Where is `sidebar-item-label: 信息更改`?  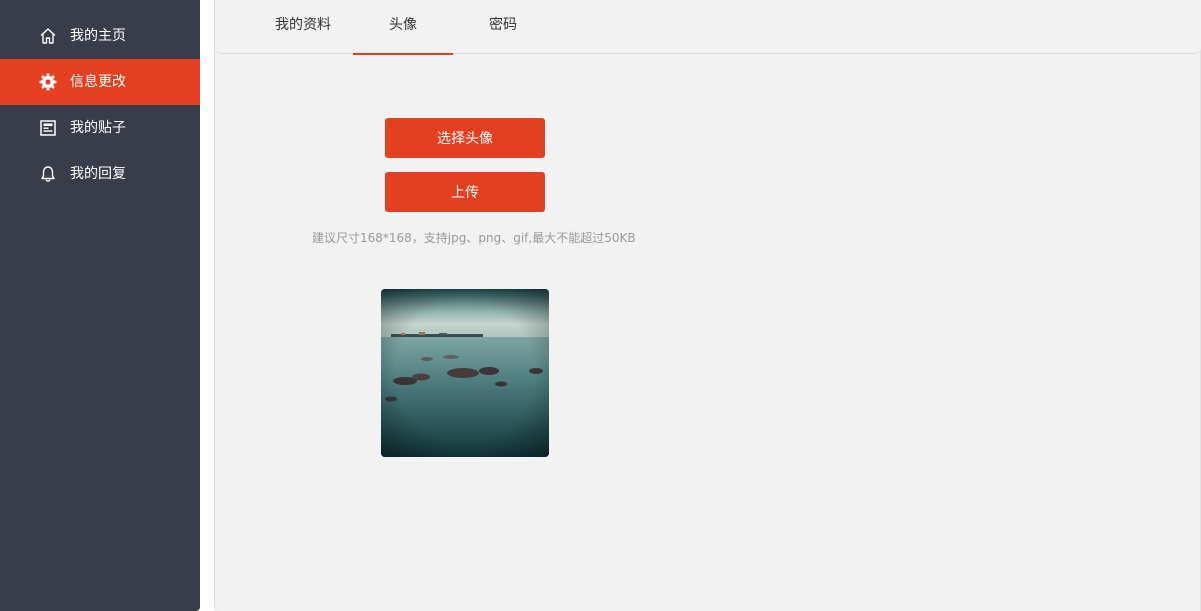 sidebar-item-label: 信息更改 is located at coordinates (98, 82).